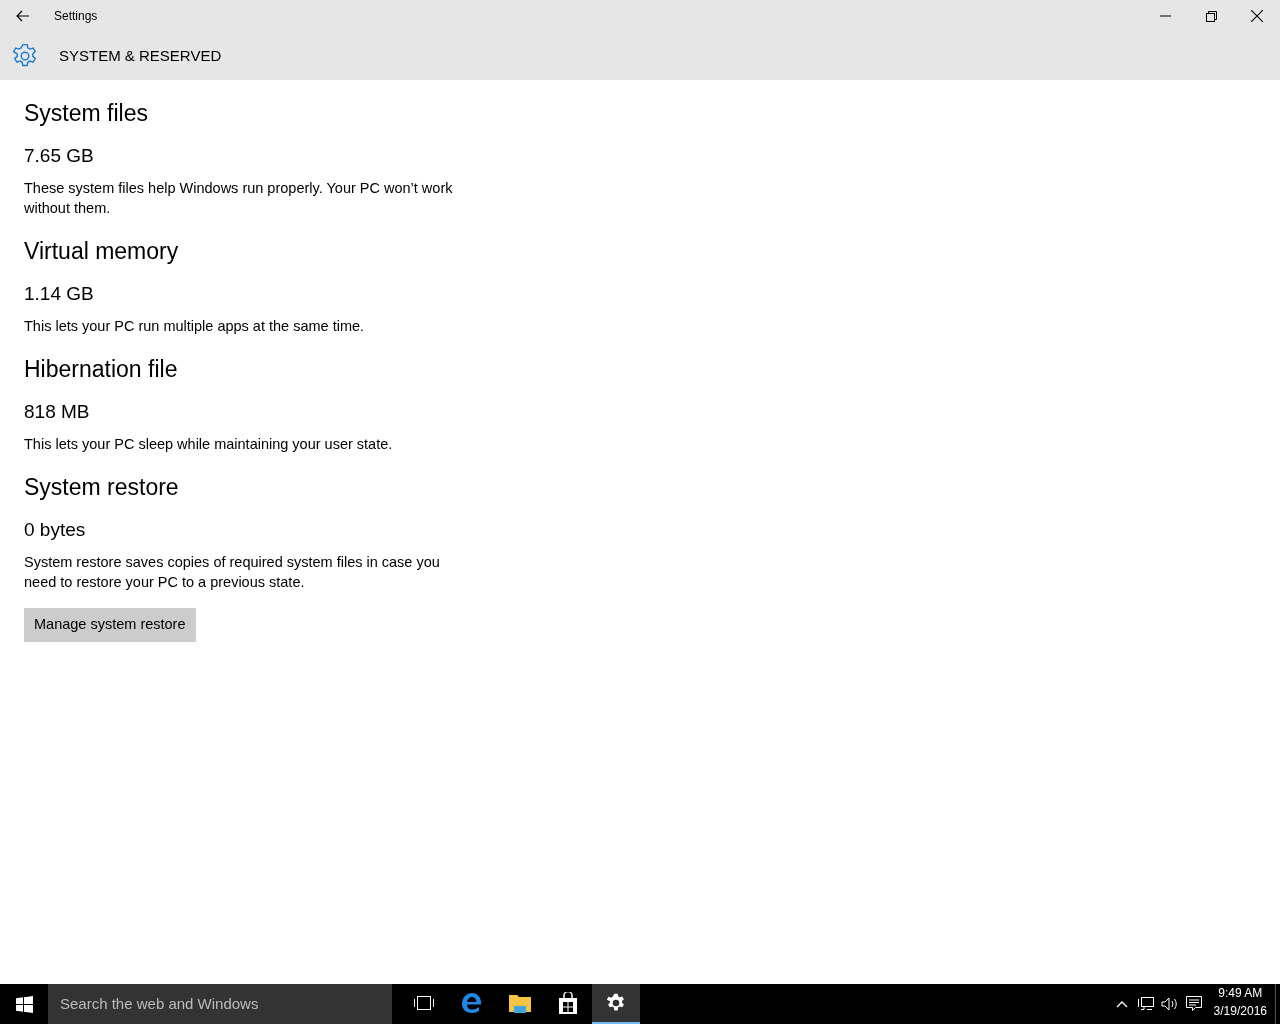 This screenshot has height=1024, width=1280. What do you see at coordinates (1240, 1004) in the screenshot?
I see `clock: 9:49 AM 3/19/2016` at bounding box center [1240, 1004].